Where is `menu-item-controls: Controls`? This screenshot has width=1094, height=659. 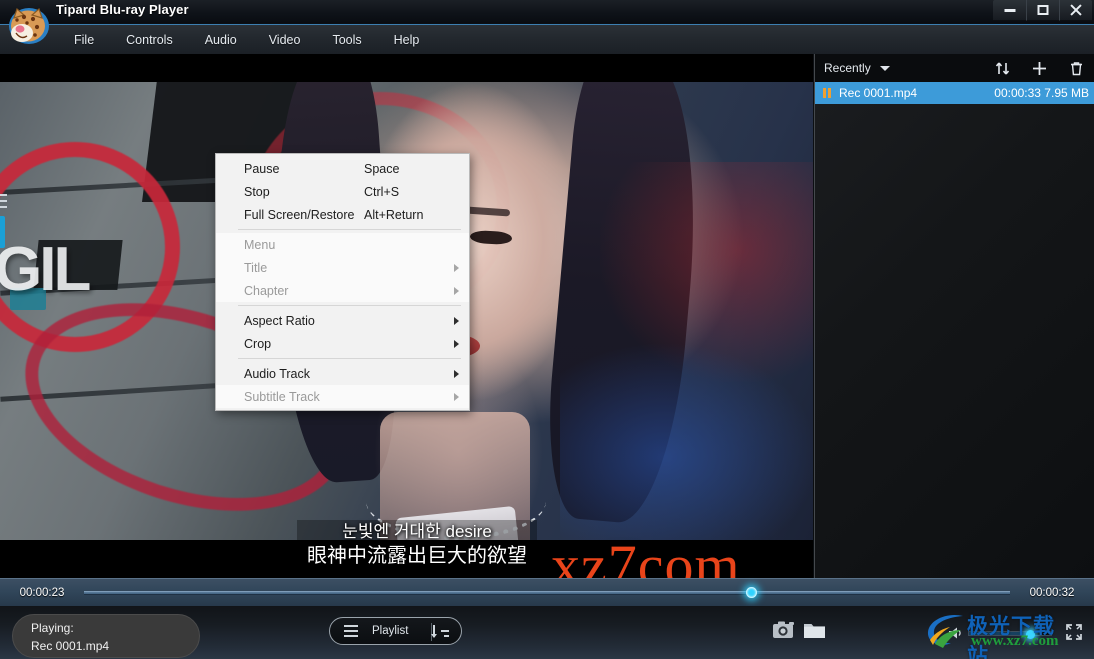
menu-item-controls: Controls is located at coordinates (149, 40).